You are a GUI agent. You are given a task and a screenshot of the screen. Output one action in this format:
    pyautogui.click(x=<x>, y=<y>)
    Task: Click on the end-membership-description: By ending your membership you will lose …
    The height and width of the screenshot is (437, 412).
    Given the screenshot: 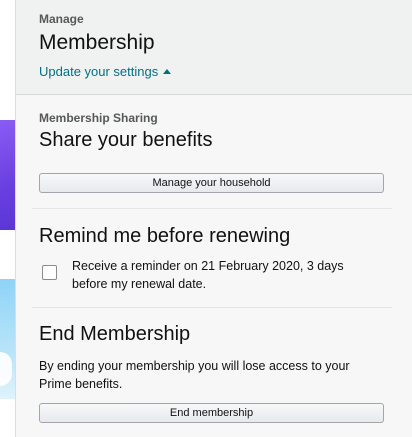 What is the action you would take?
    pyautogui.click(x=194, y=375)
    